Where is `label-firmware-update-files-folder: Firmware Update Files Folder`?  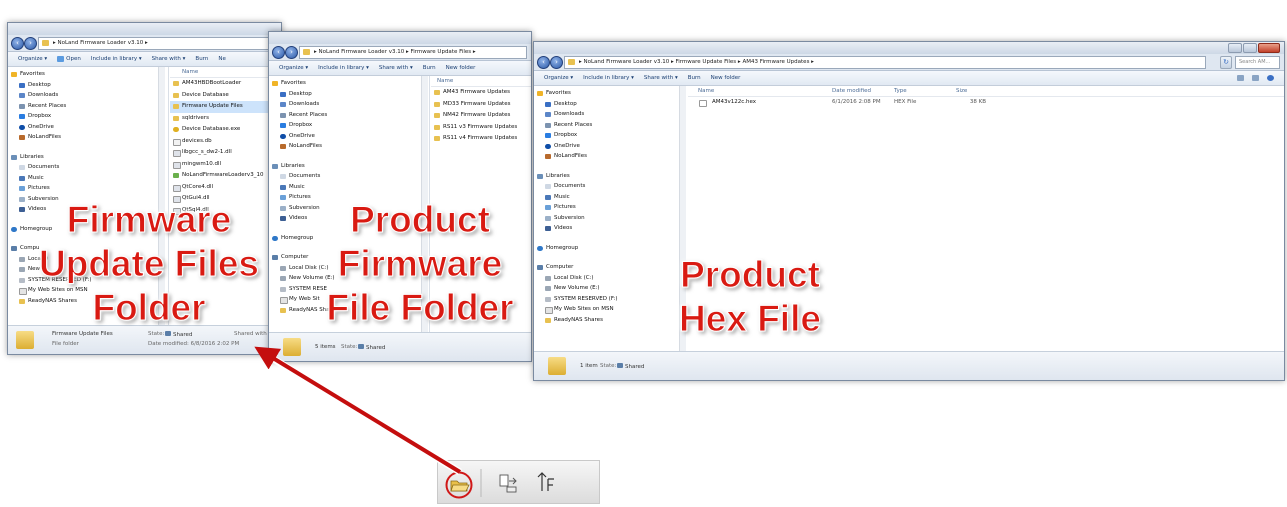
label-firmware-update-files-folder: Firmware Update Files Folder is located at coordinates (149, 264).